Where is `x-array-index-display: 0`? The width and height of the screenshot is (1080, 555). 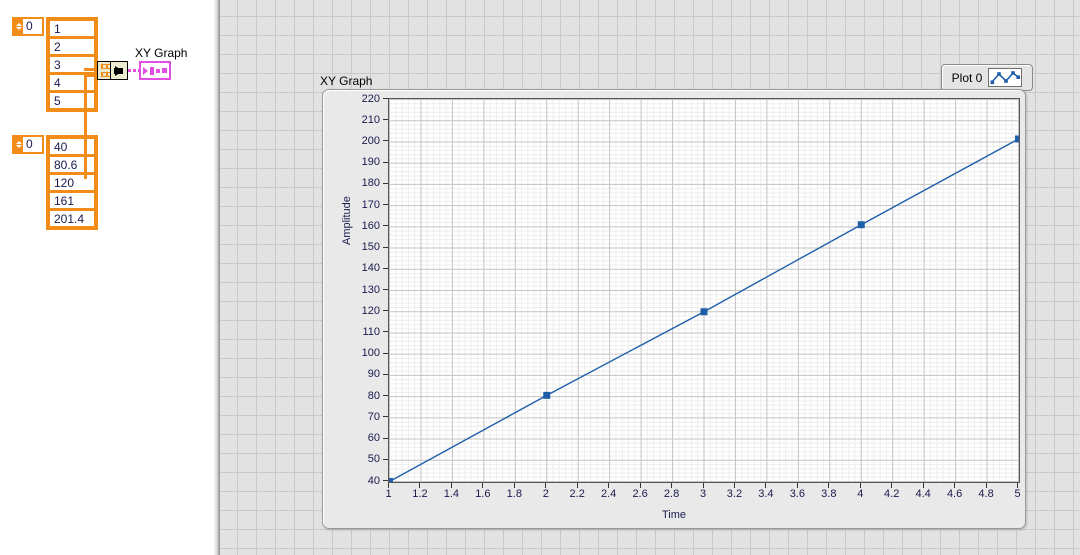
x-array-index-display: 0 is located at coordinates (28, 26).